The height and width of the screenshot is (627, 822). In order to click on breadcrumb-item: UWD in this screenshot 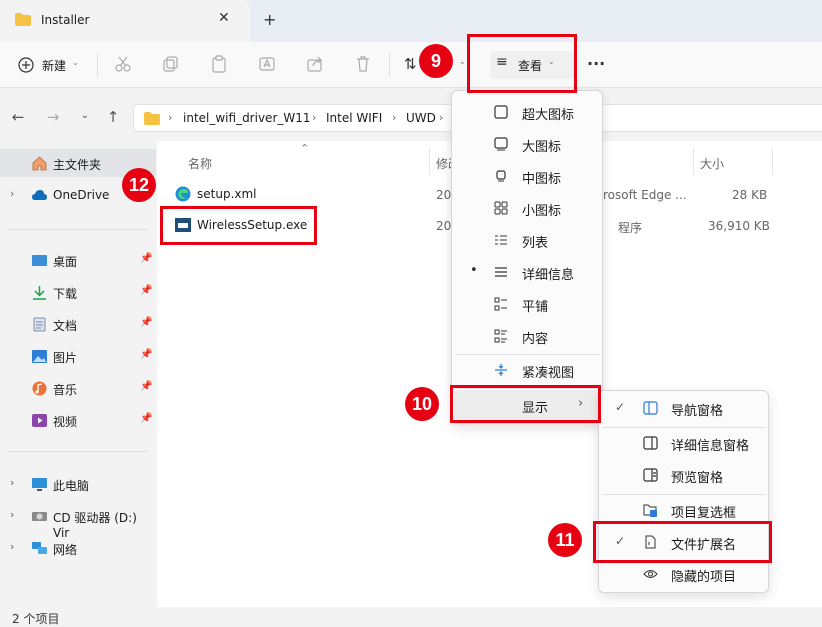, I will do `click(421, 118)`.